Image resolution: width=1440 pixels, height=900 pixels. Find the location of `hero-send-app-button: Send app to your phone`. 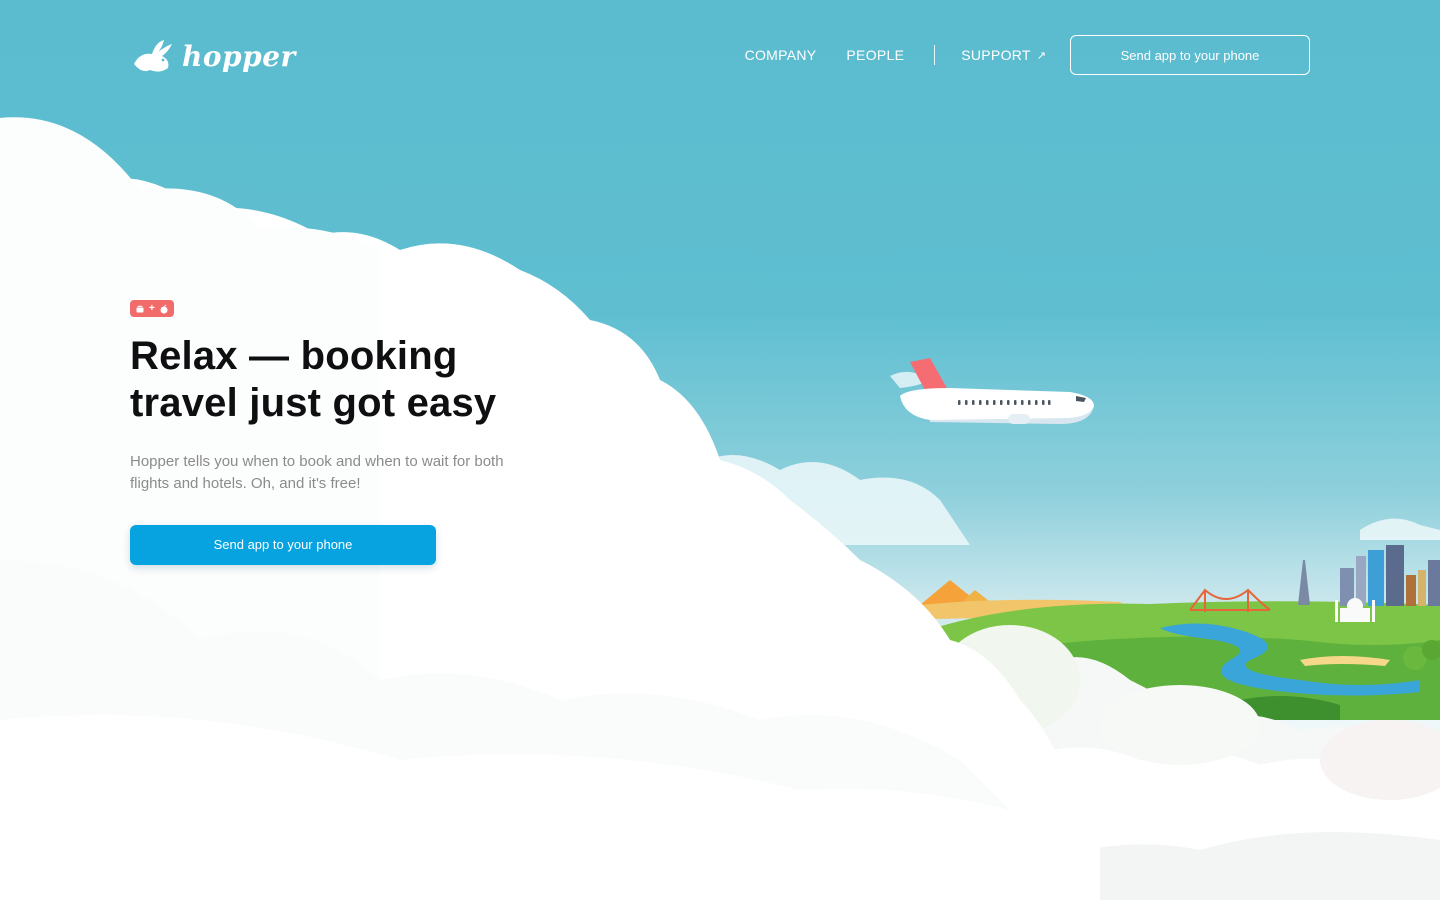

hero-send-app-button: Send app to your phone is located at coordinates (283, 544).